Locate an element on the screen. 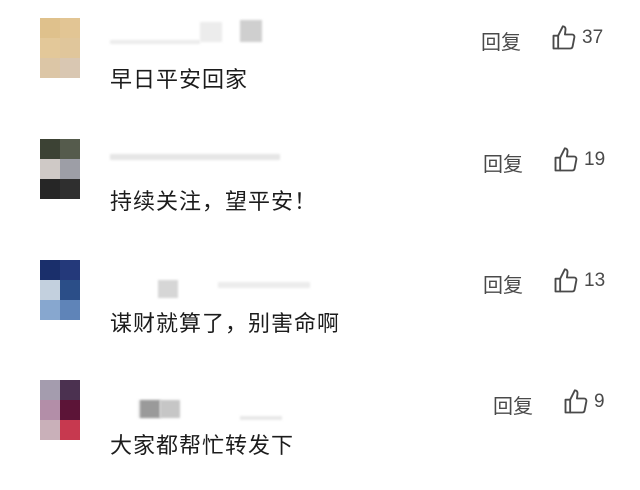  like-count: 19 is located at coordinates (595, 159).